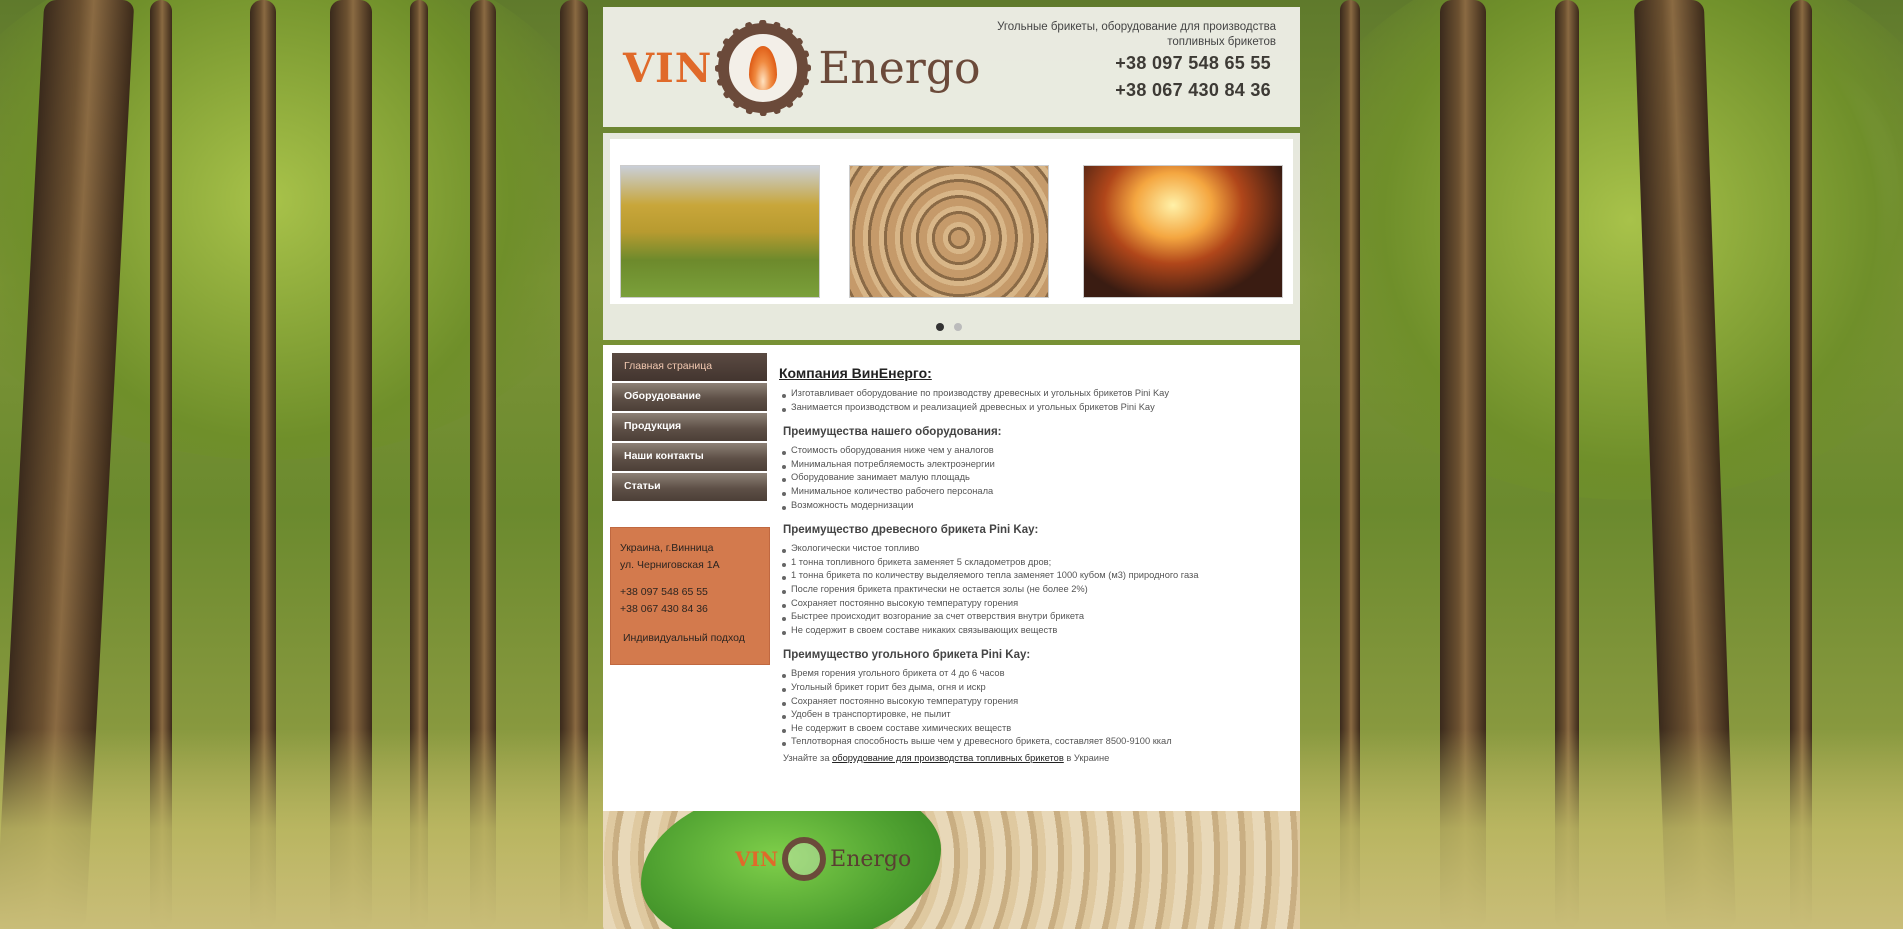  Describe the element at coordinates (670, 565) in the screenshot. I see `contact-street: ул. Черниговская 1А` at that location.